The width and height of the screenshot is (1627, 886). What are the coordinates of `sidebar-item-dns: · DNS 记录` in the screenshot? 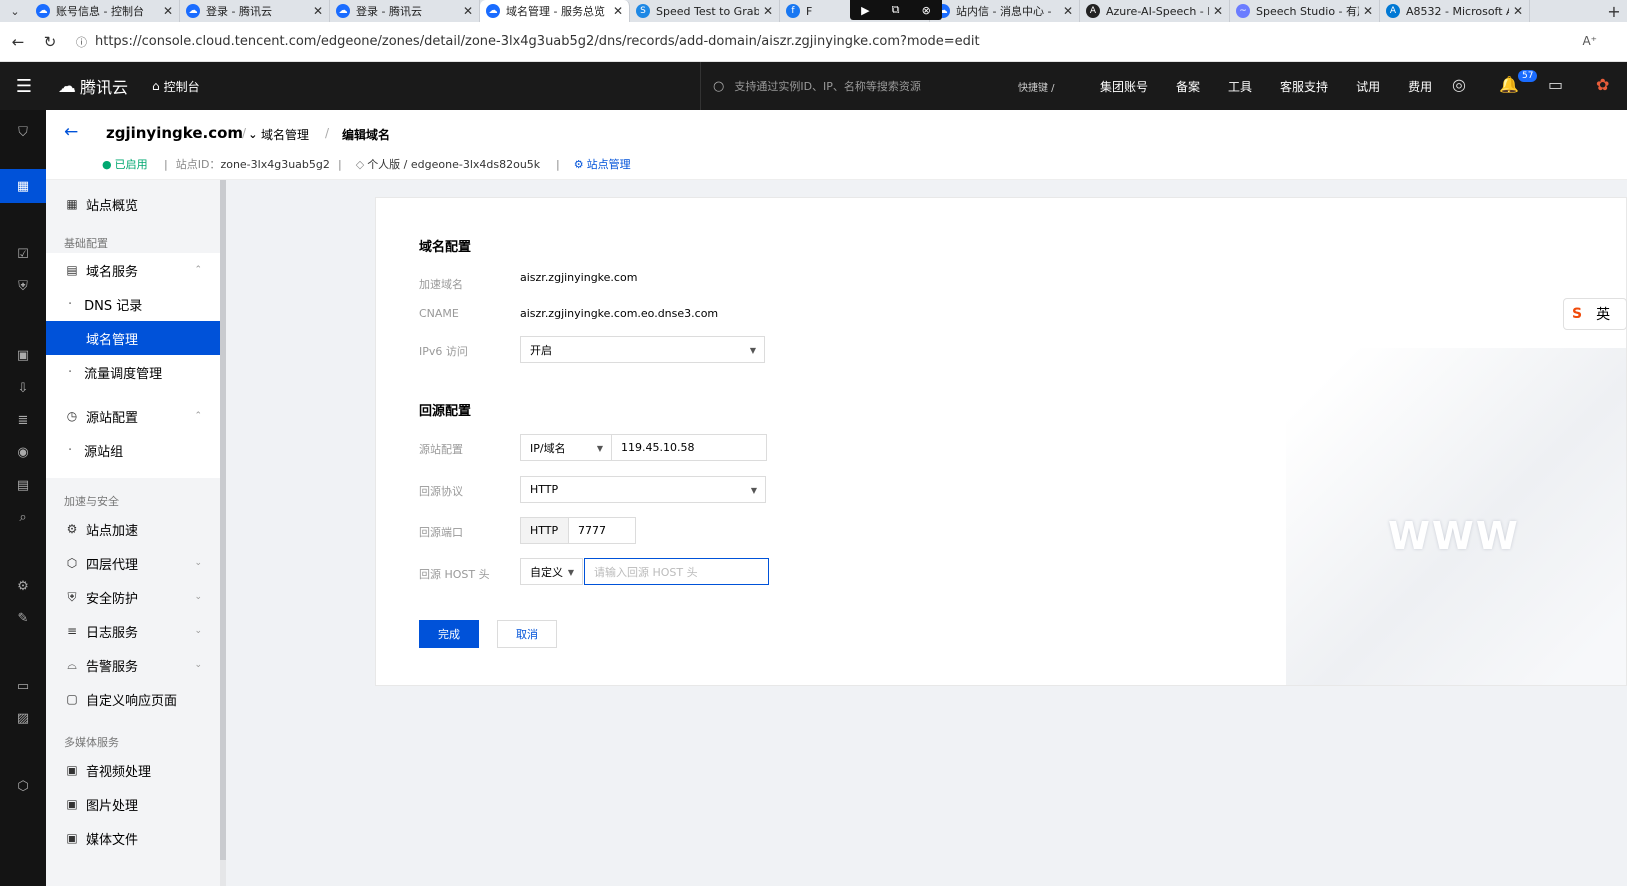 It's located at (133, 304).